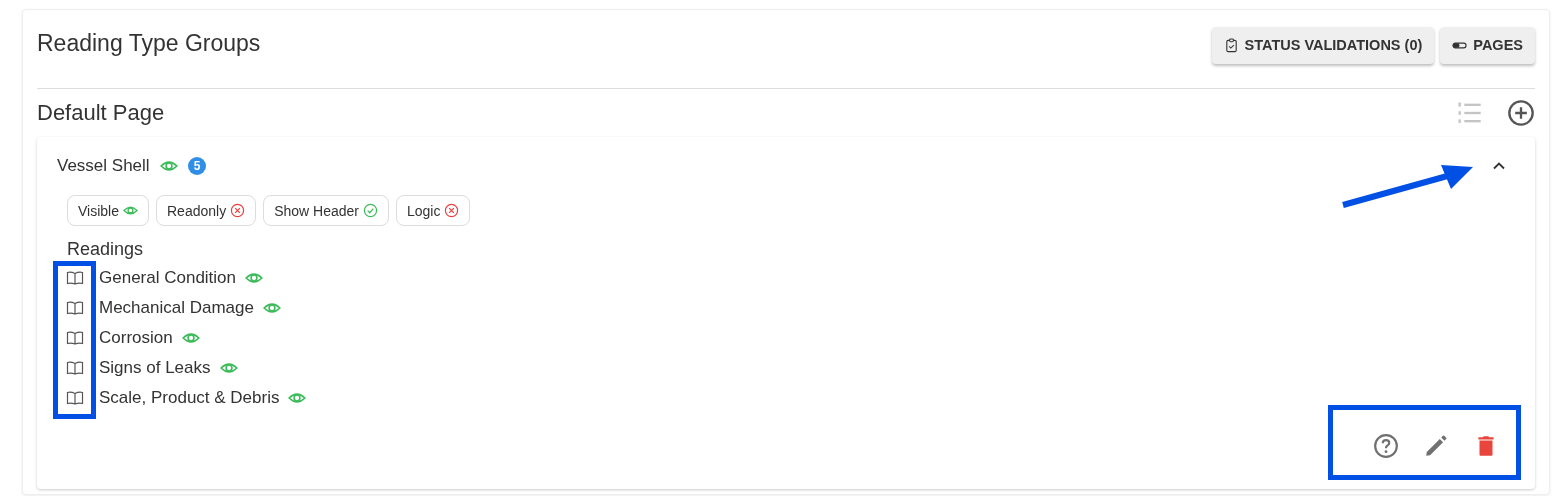  I want to click on reading-label: General Condition, so click(168, 278).